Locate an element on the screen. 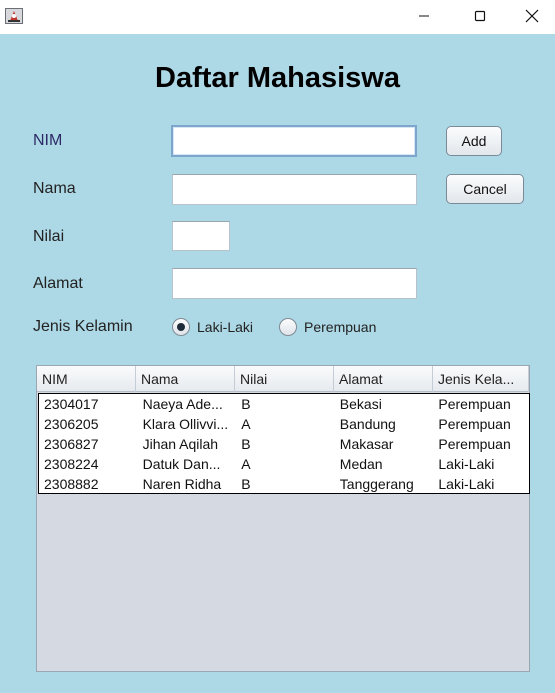  cell-nim: 2306827 is located at coordinates (71, 444).